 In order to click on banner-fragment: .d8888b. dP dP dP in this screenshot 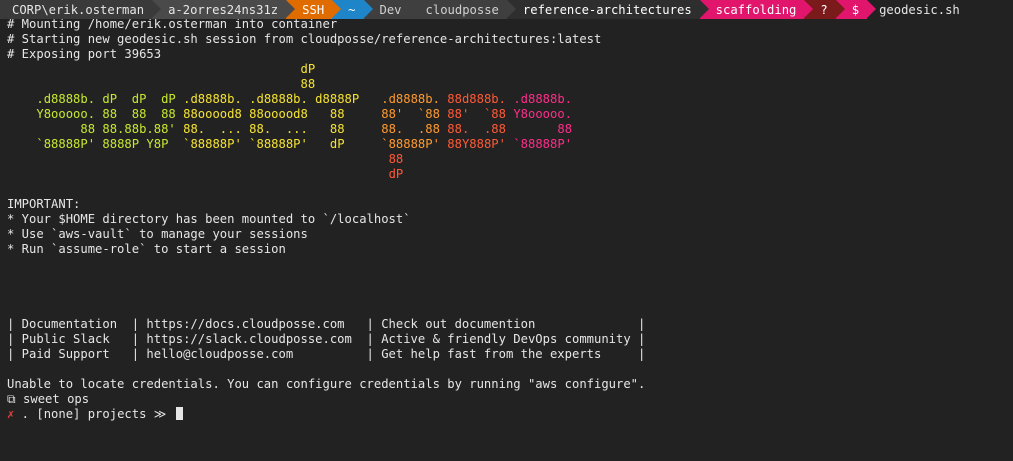, I will do `click(110, 99)`.